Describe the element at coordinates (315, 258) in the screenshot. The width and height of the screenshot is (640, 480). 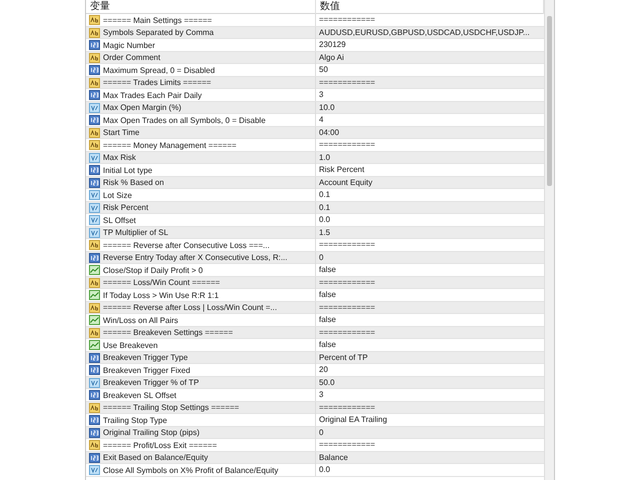
I see `parameter-row: Reverse Entry Today after X Consecutive Loss, R:... 0` at that location.